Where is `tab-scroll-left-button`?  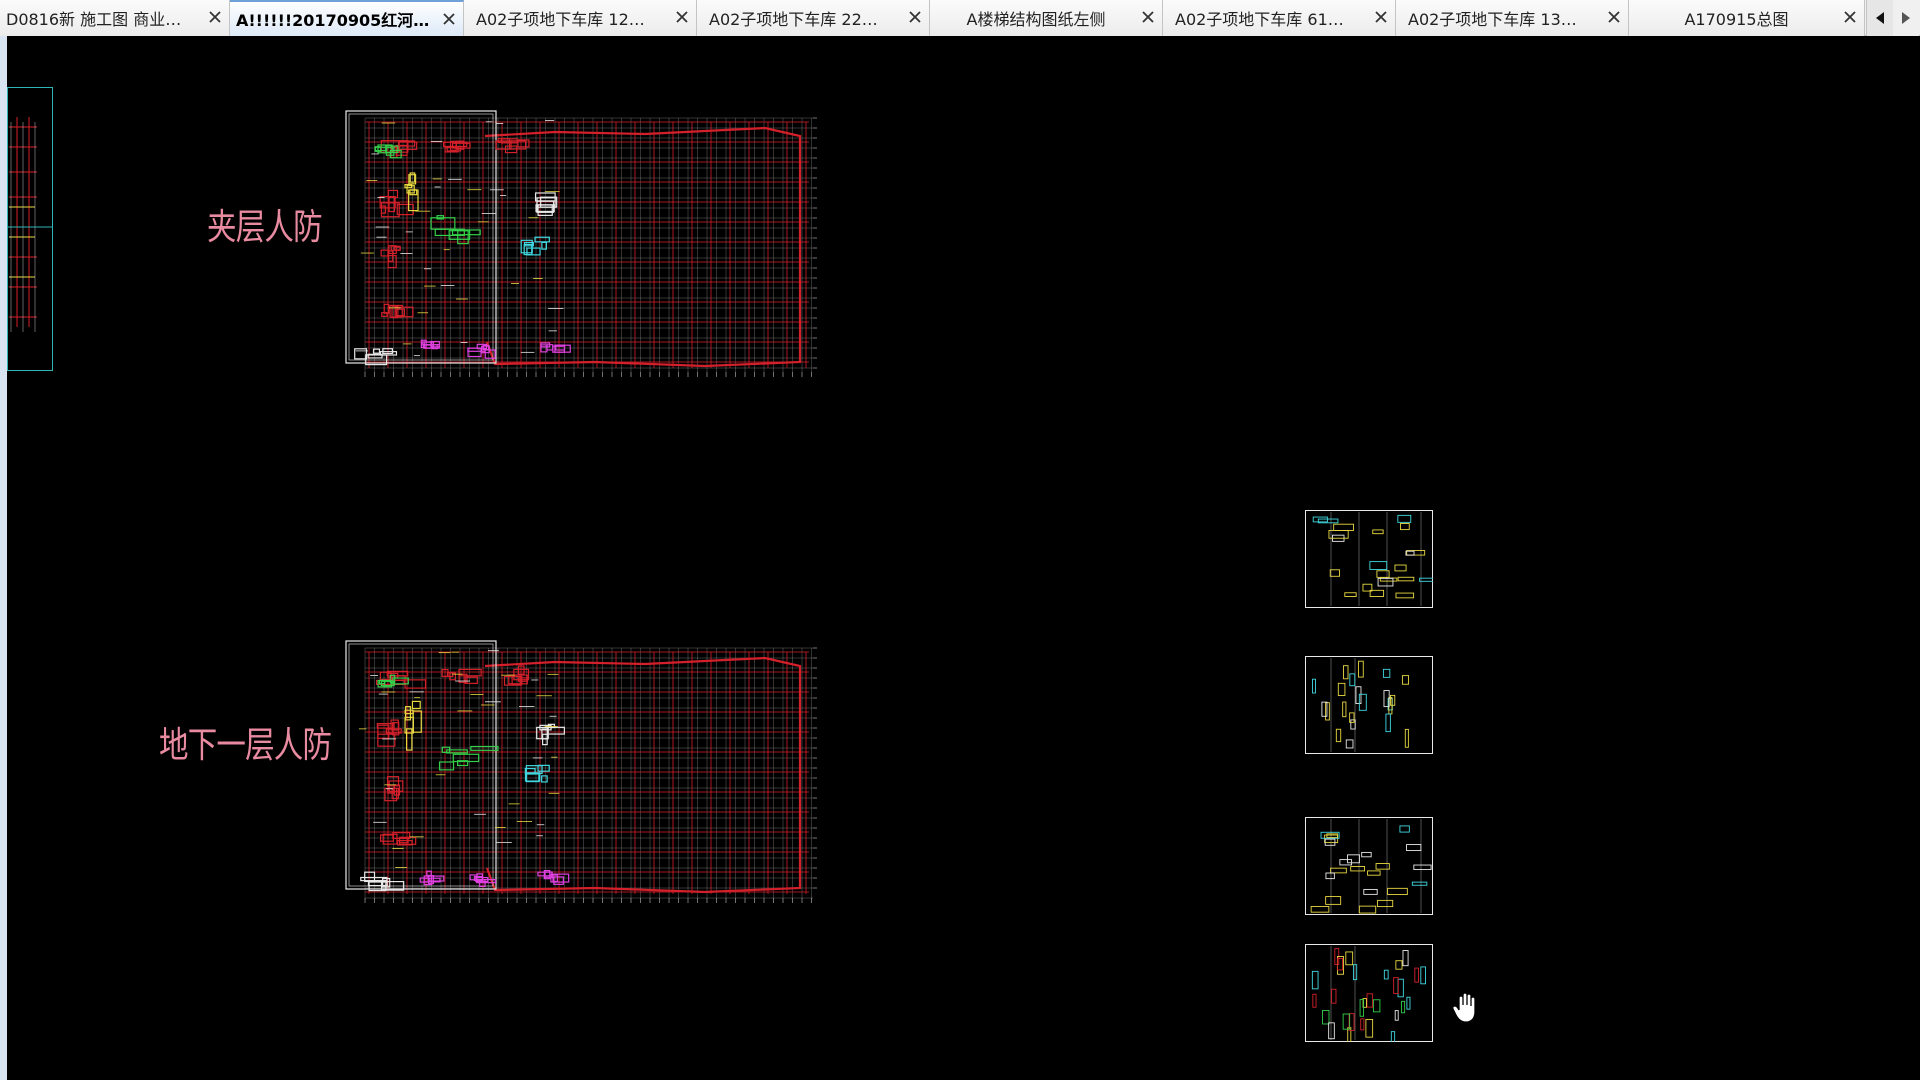 tab-scroll-left-button is located at coordinates (1879, 18).